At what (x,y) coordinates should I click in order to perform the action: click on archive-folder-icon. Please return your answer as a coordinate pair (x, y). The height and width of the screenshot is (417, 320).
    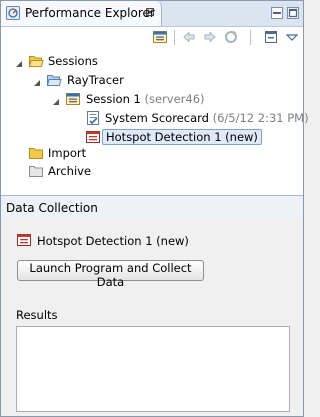
    Looking at the image, I should click on (36, 171).